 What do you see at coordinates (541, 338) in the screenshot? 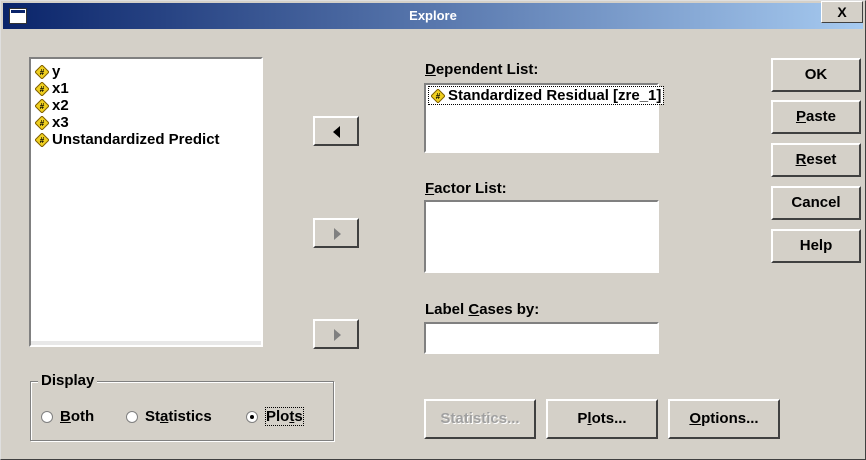
I see `label-cases-field` at bounding box center [541, 338].